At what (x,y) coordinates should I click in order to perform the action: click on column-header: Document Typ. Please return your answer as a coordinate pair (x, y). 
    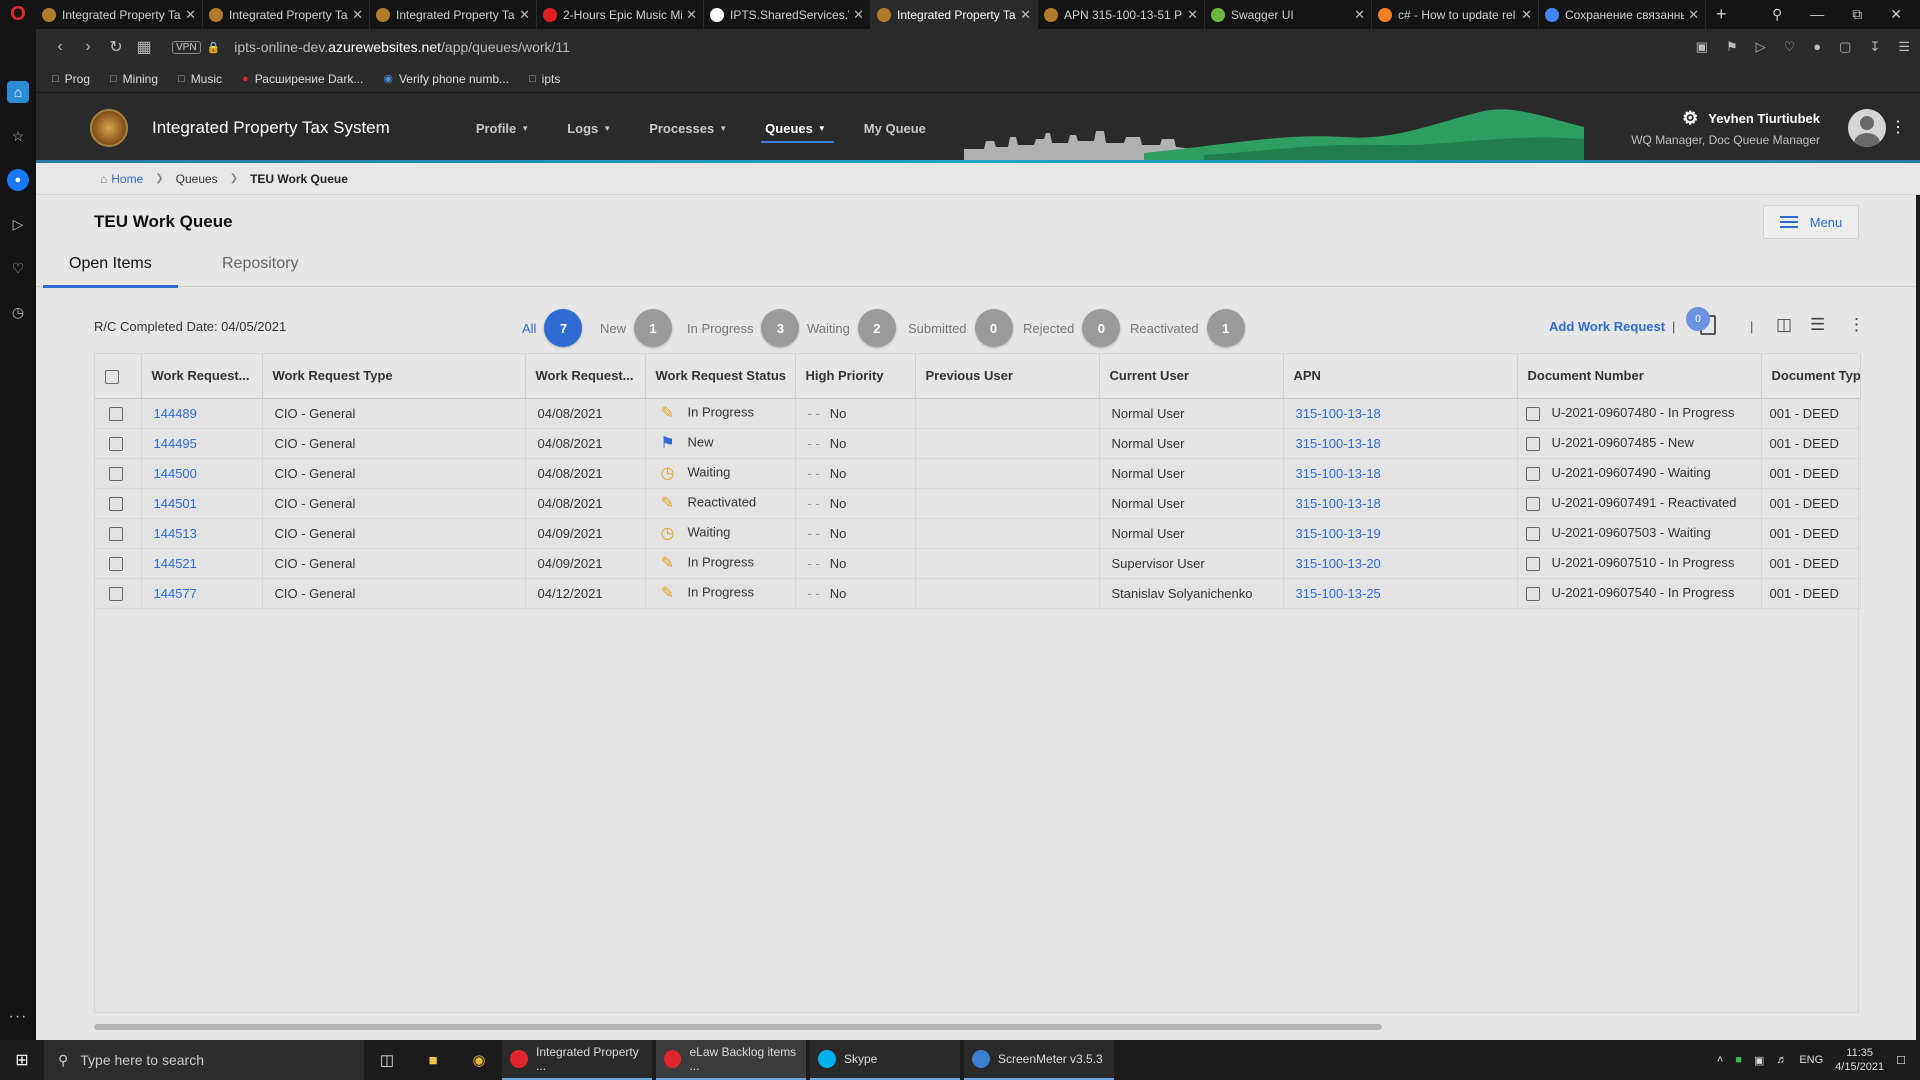
    Looking at the image, I should click on (1811, 376).